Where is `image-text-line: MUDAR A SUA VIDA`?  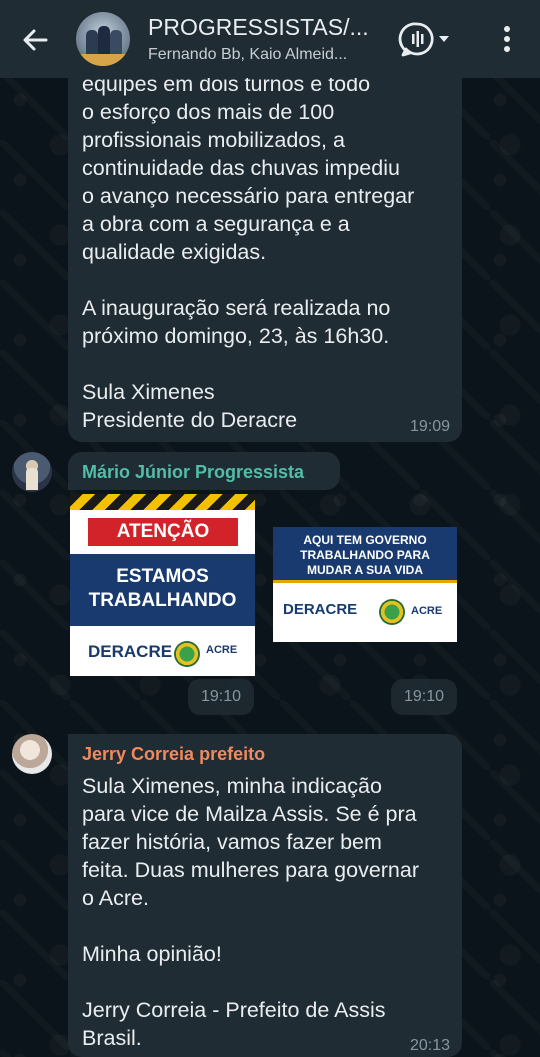
image-text-line: MUDAR A SUA VIDA is located at coordinates (365, 570).